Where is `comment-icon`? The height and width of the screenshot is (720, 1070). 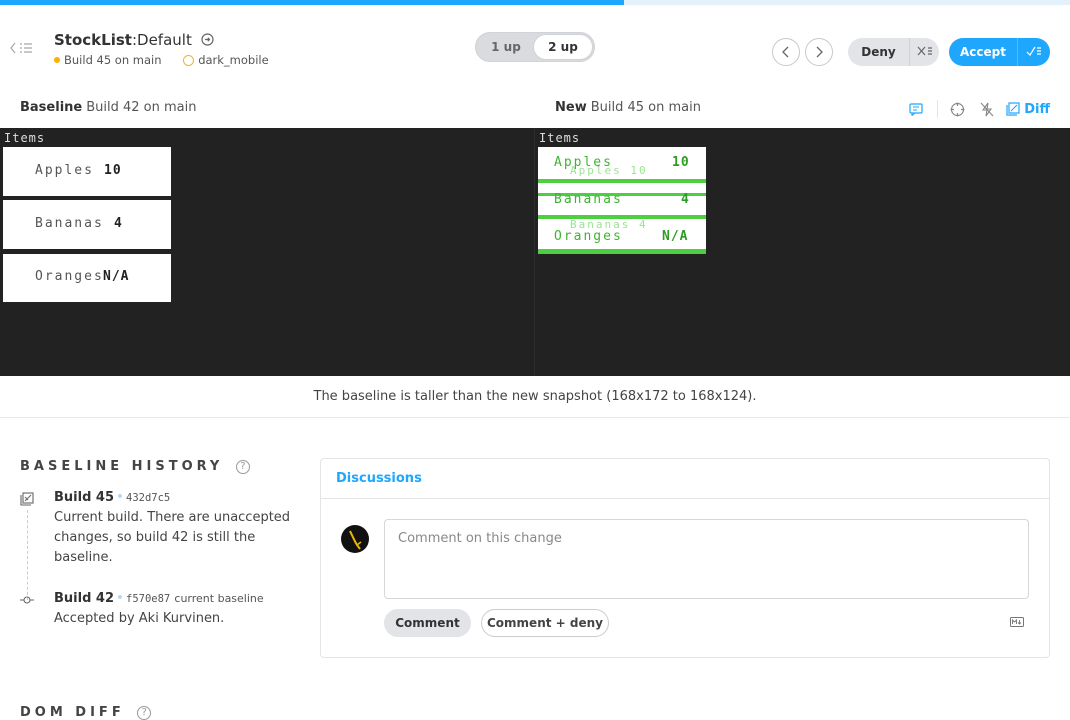
comment-icon is located at coordinates (916, 109).